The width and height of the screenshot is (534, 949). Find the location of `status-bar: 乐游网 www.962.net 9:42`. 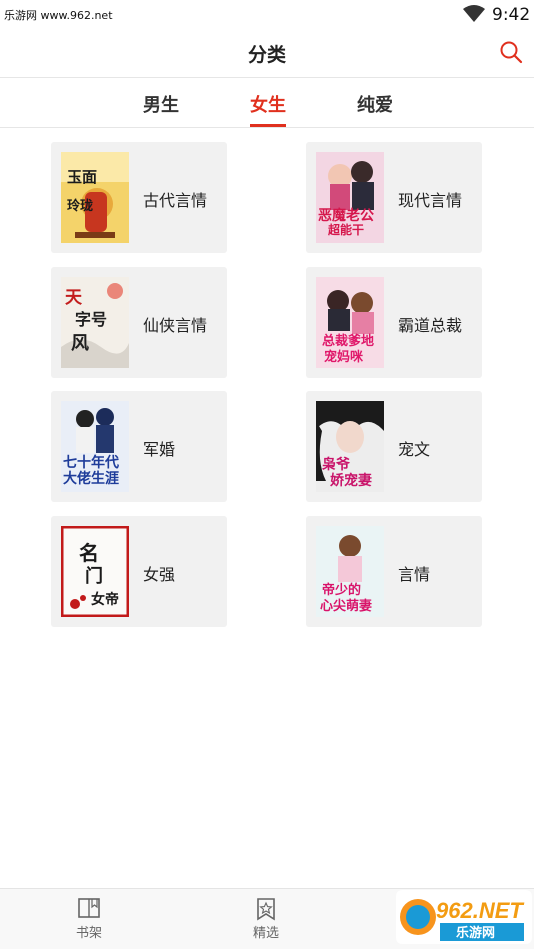

status-bar: 乐游网 www.962.net 9:42 is located at coordinates (267, 15).